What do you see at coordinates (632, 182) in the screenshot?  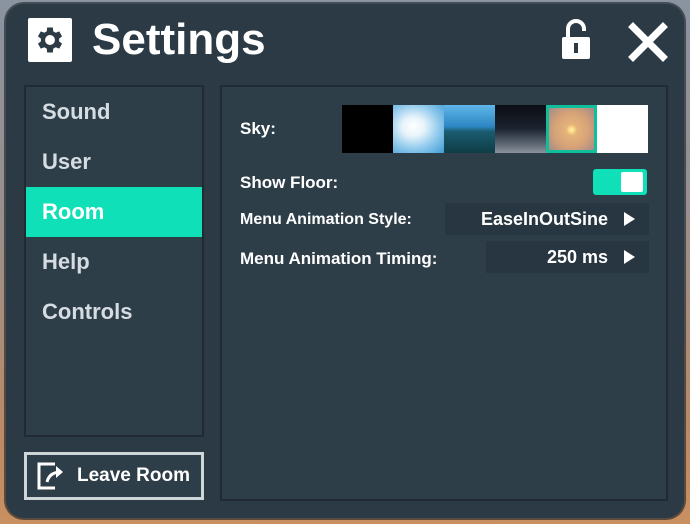 I see `toggle-knob` at bounding box center [632, 182].